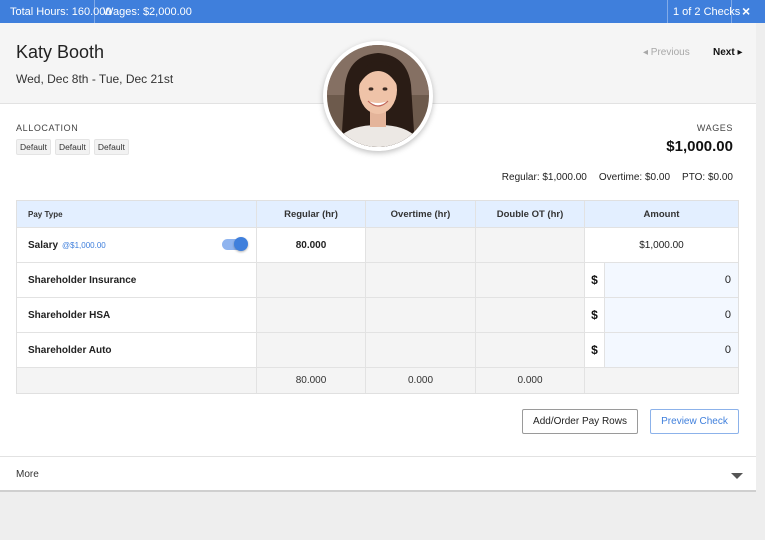 The height and width of the screenshot is (540, 765). What do you see at coordinates (727, 52) in the screenshot?
I see `next-button: Next ▸` at bounding box center [727, 52].